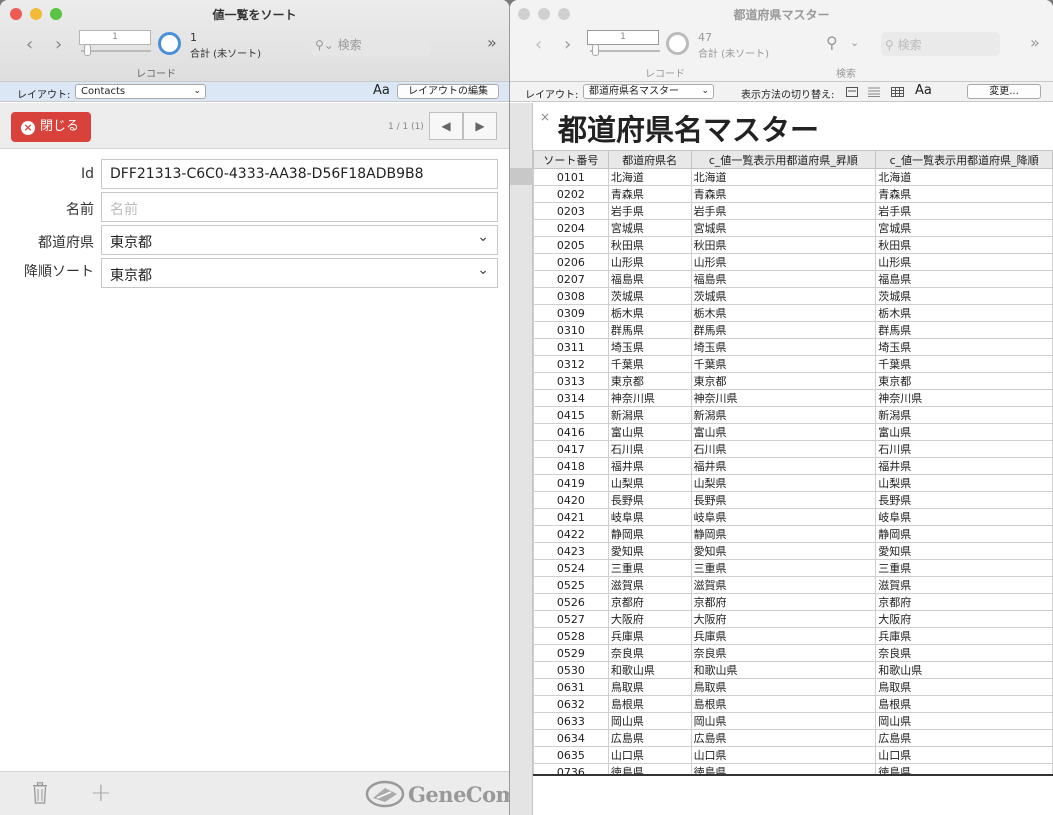  What do you see at coordinates (299, 273) in the screenshot?
I see `desc-sort-select: 東京都 ⌄` at bounding box center [299, 273].